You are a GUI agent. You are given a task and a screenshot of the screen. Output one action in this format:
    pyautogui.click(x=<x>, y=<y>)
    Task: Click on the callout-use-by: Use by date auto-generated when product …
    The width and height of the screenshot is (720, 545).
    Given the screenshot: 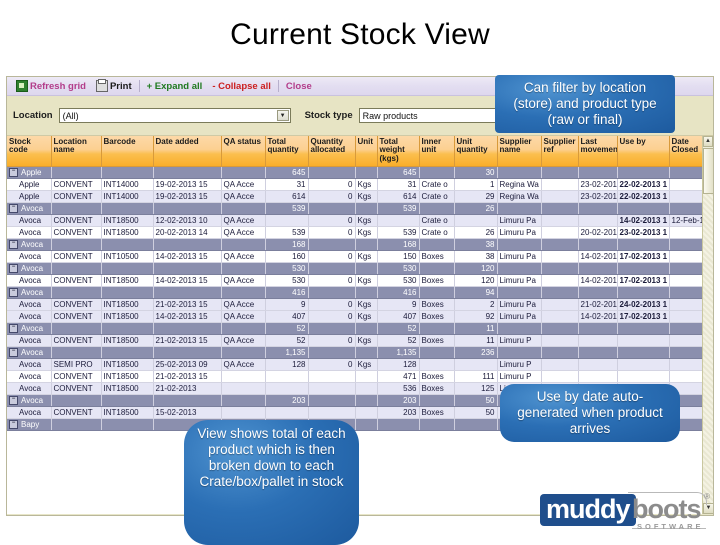 What is the action you would take?
    pyautogui.click(x=590, y=413)
    